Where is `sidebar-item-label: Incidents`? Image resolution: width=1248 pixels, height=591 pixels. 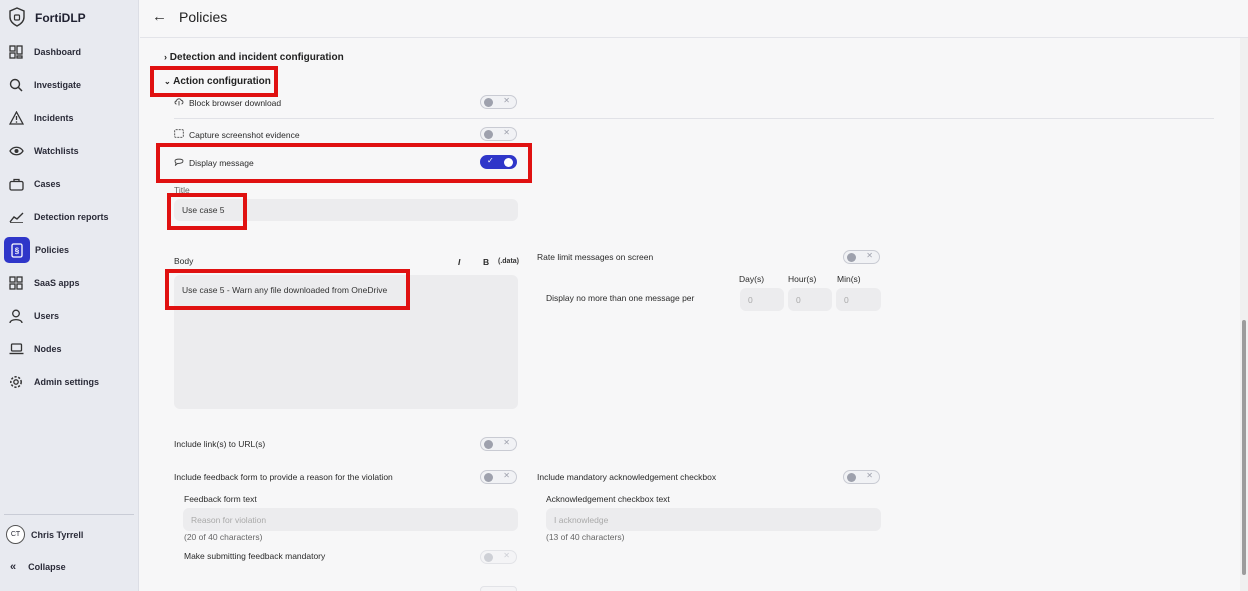
sidebar-item-label: Incidents is located at coordinates (54, 118).